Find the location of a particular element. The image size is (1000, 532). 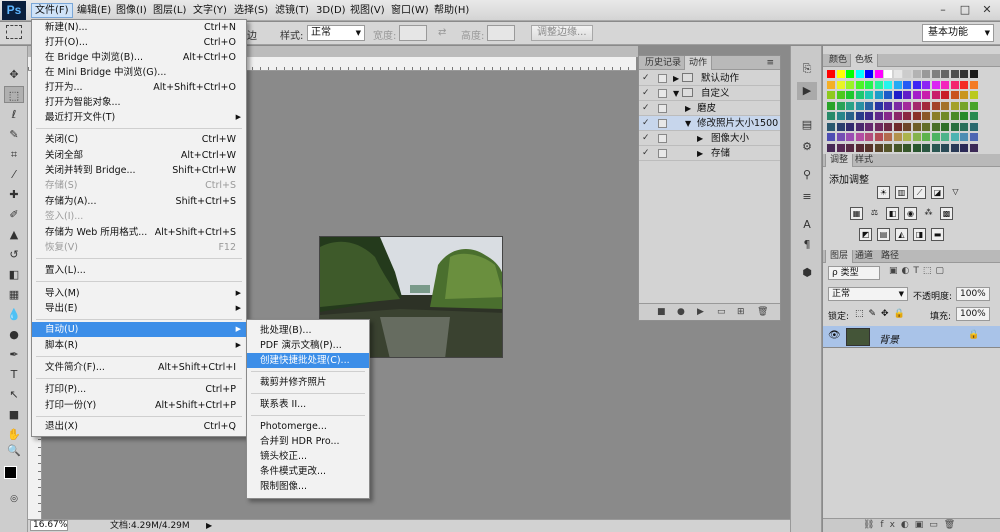

collapse-arrow-icon: ▼ is located at coordinates (688, 123).